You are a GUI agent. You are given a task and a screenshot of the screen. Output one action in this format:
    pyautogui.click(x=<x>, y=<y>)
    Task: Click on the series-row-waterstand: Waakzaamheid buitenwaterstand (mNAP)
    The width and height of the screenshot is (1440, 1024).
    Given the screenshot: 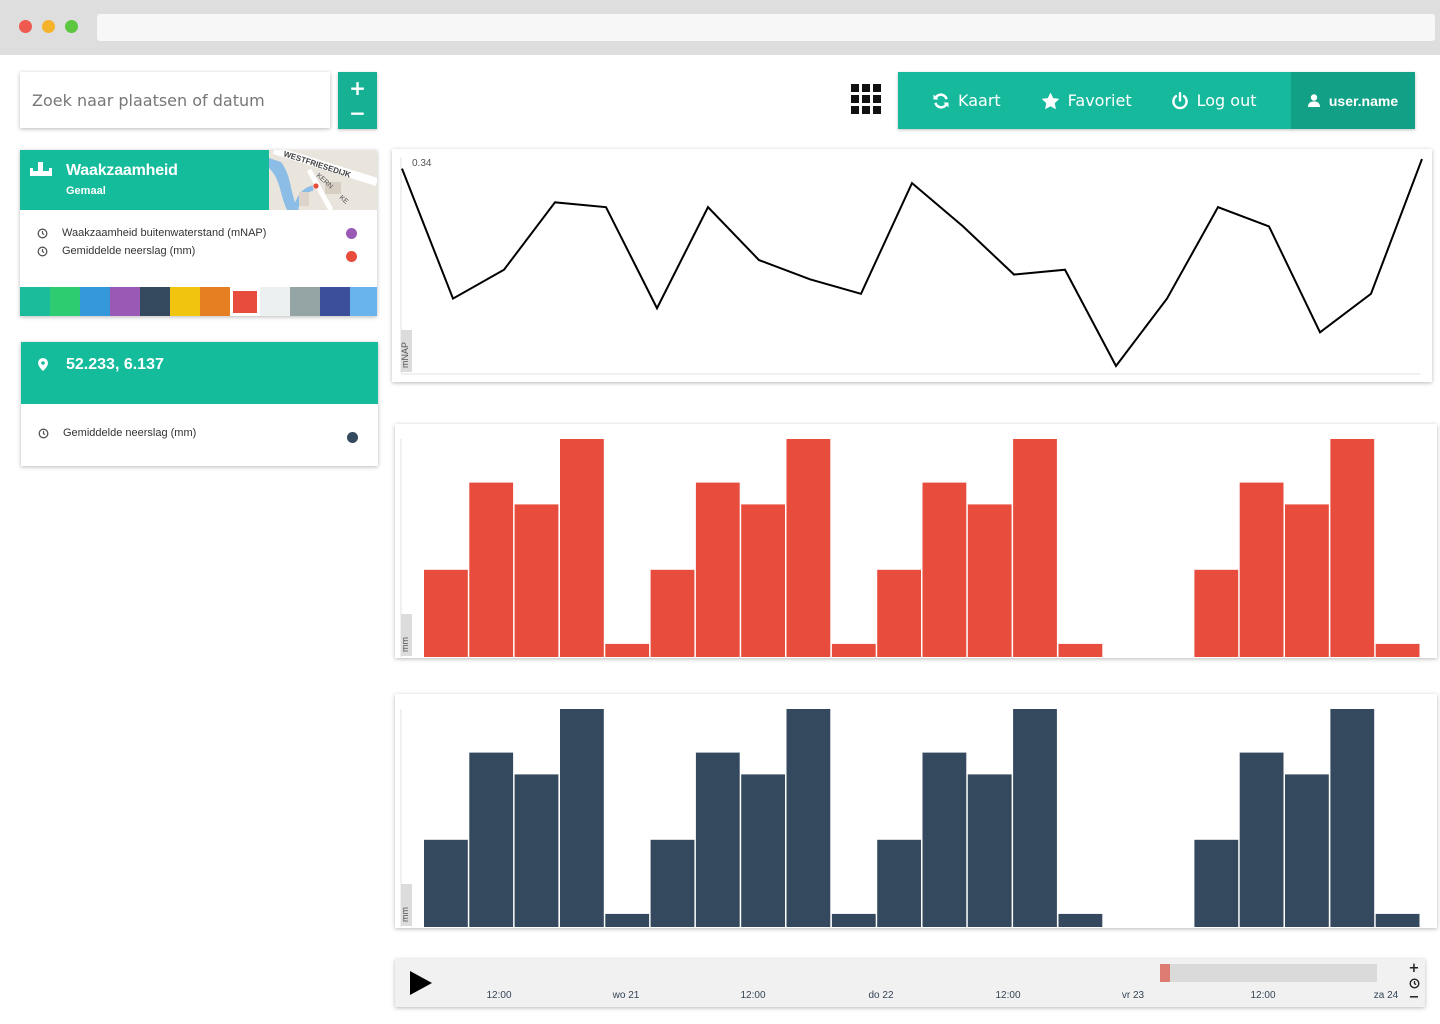 What is the action you would take?
    pyautogui.click(x=197, y=233)
    